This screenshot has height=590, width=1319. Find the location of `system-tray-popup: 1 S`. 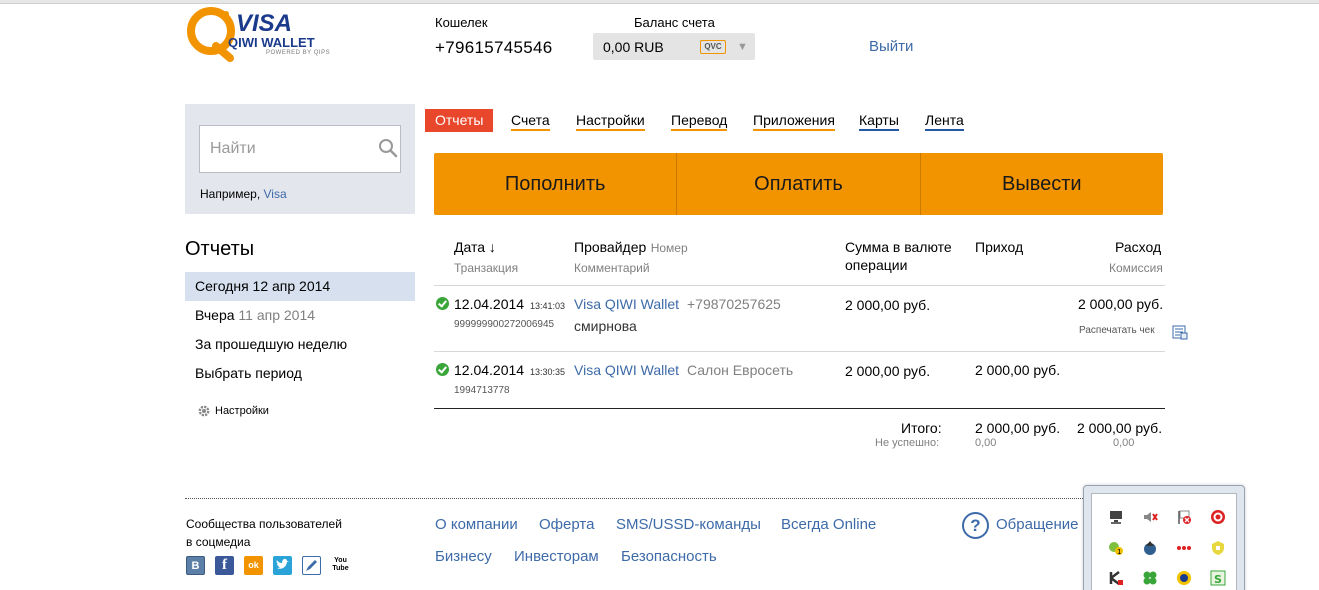

system-tray-popup: 1 S is located at coordinates (1164, 537).